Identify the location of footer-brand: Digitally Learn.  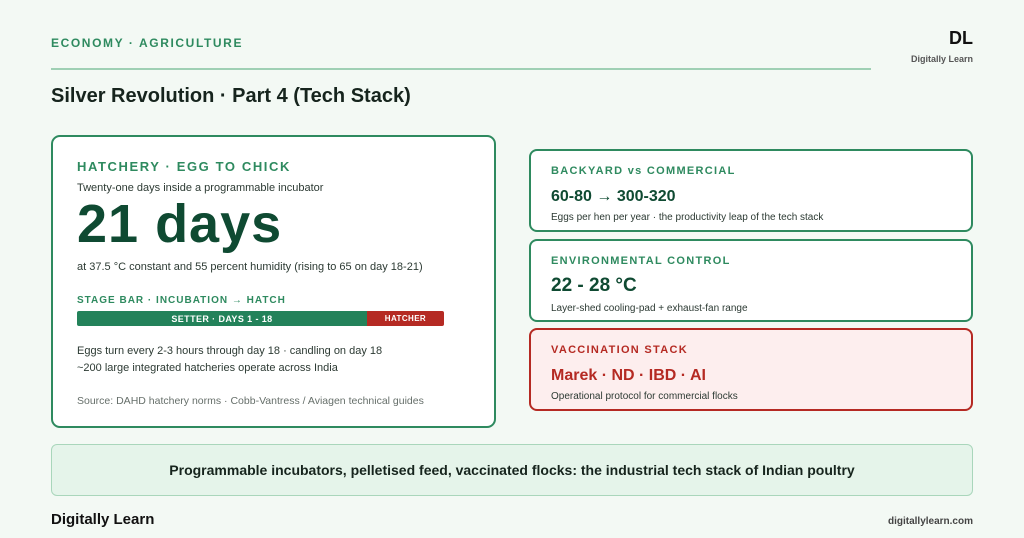
(103, 519).